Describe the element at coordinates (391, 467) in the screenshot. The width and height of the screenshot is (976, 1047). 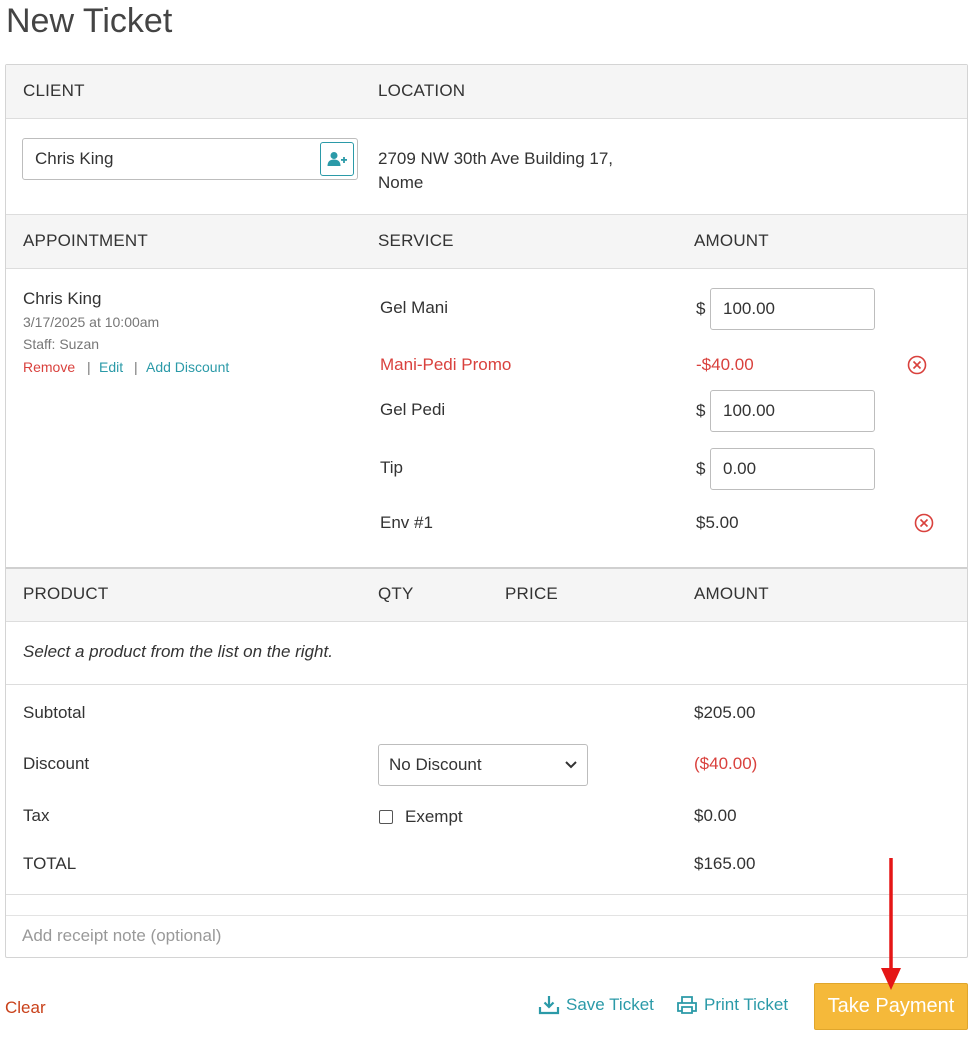
I see `tip-label: Tip` at that location.